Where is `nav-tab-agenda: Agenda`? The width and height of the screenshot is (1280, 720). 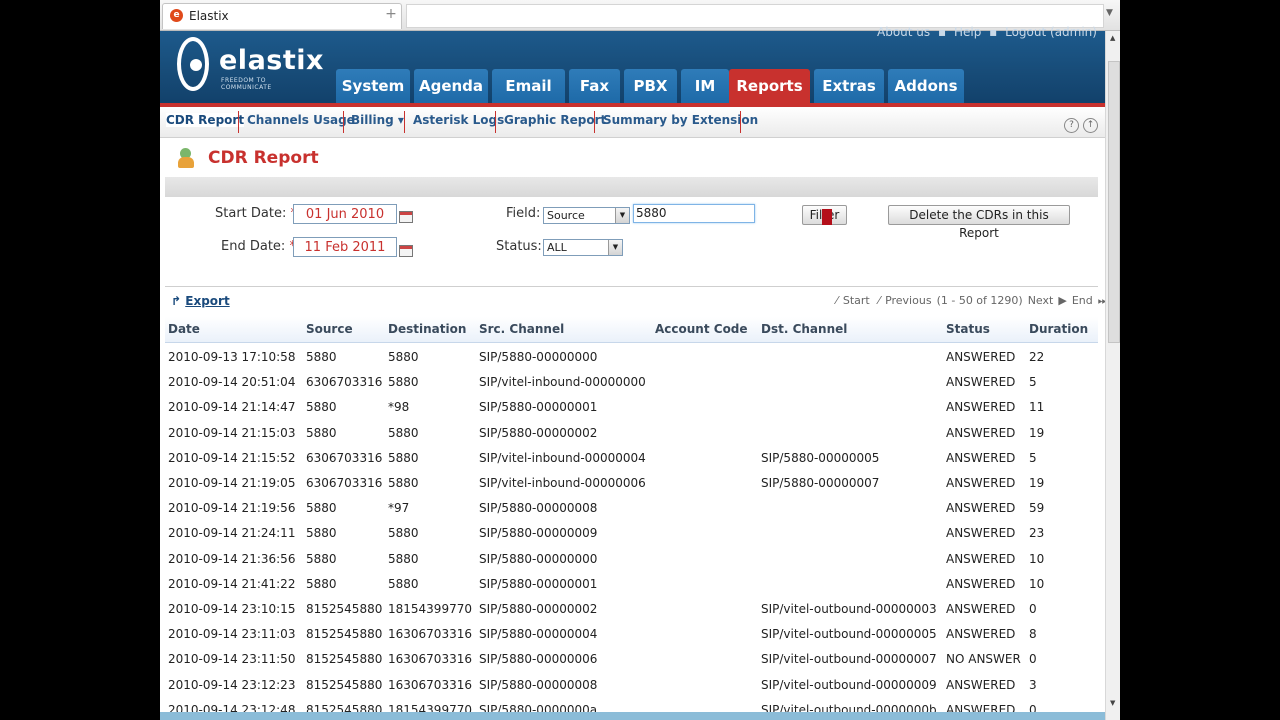 nav-tab-agenda: Agenda is located at coordinates (451, 86).